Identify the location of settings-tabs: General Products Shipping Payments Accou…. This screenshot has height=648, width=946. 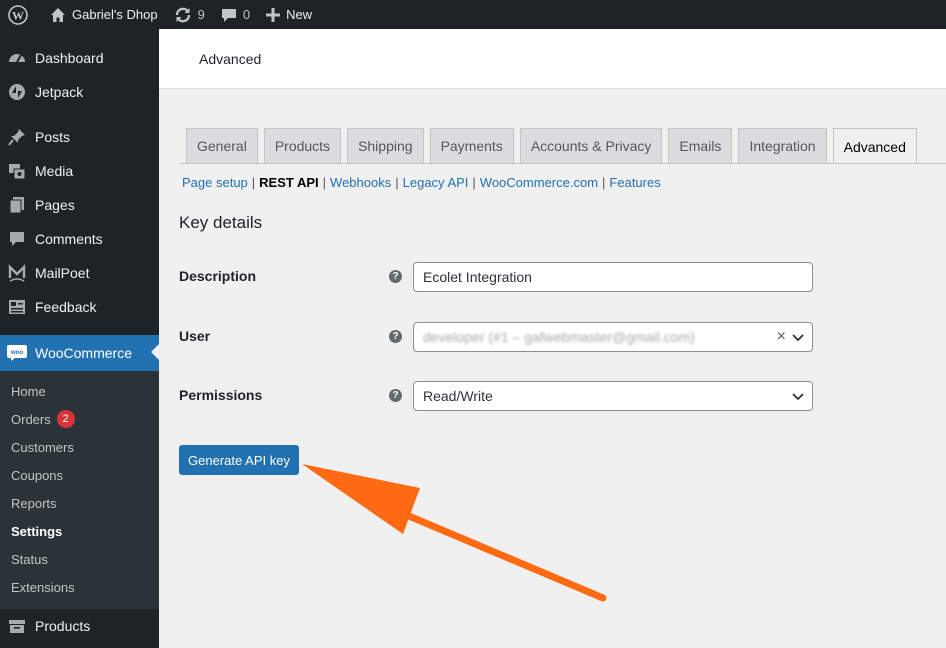
(551, 146).